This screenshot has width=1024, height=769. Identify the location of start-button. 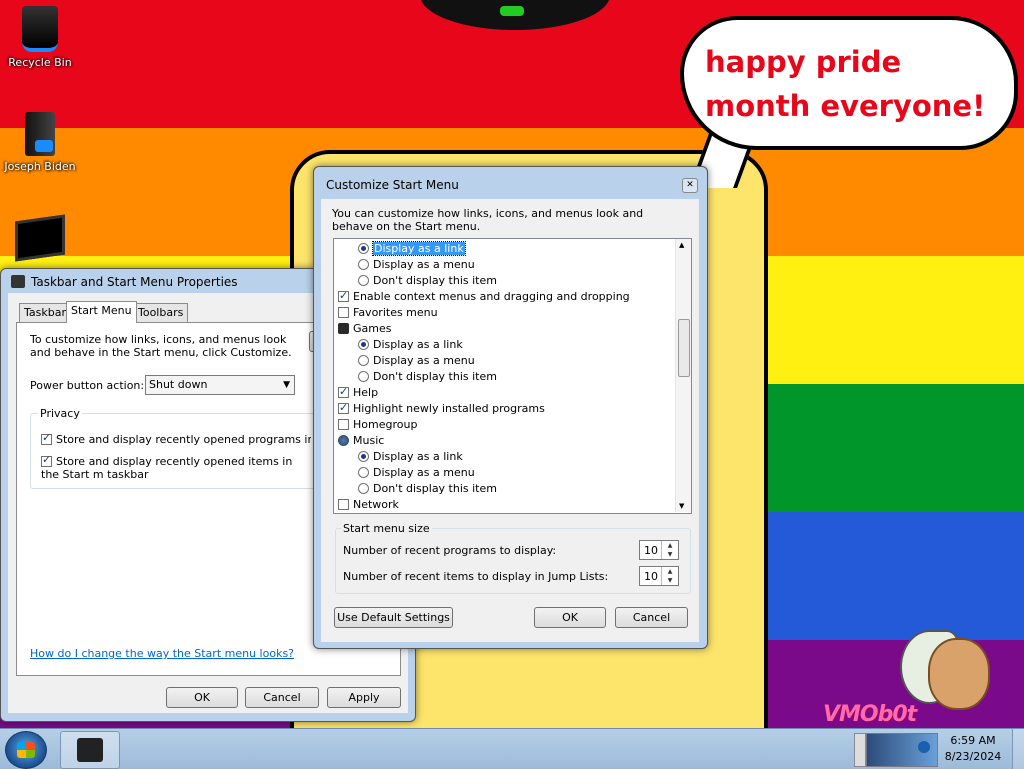
(26, 750).